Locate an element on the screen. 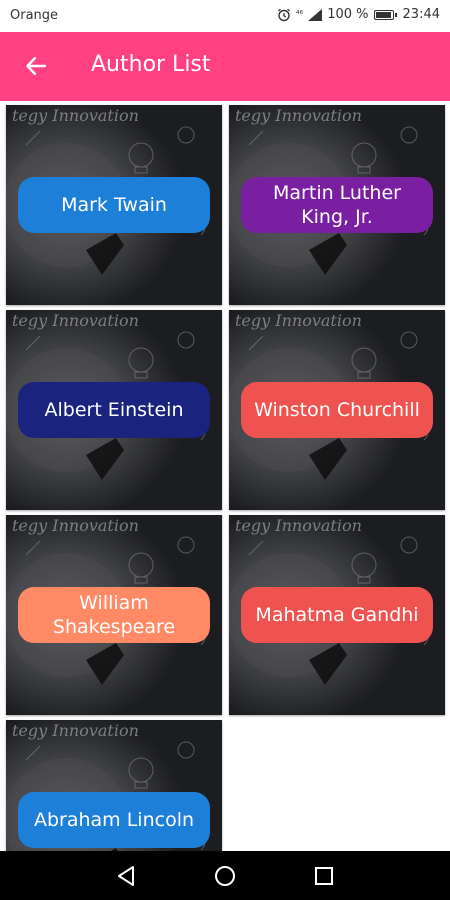  author-name-button: William Shakespeare is located at coordinates (114, 615).